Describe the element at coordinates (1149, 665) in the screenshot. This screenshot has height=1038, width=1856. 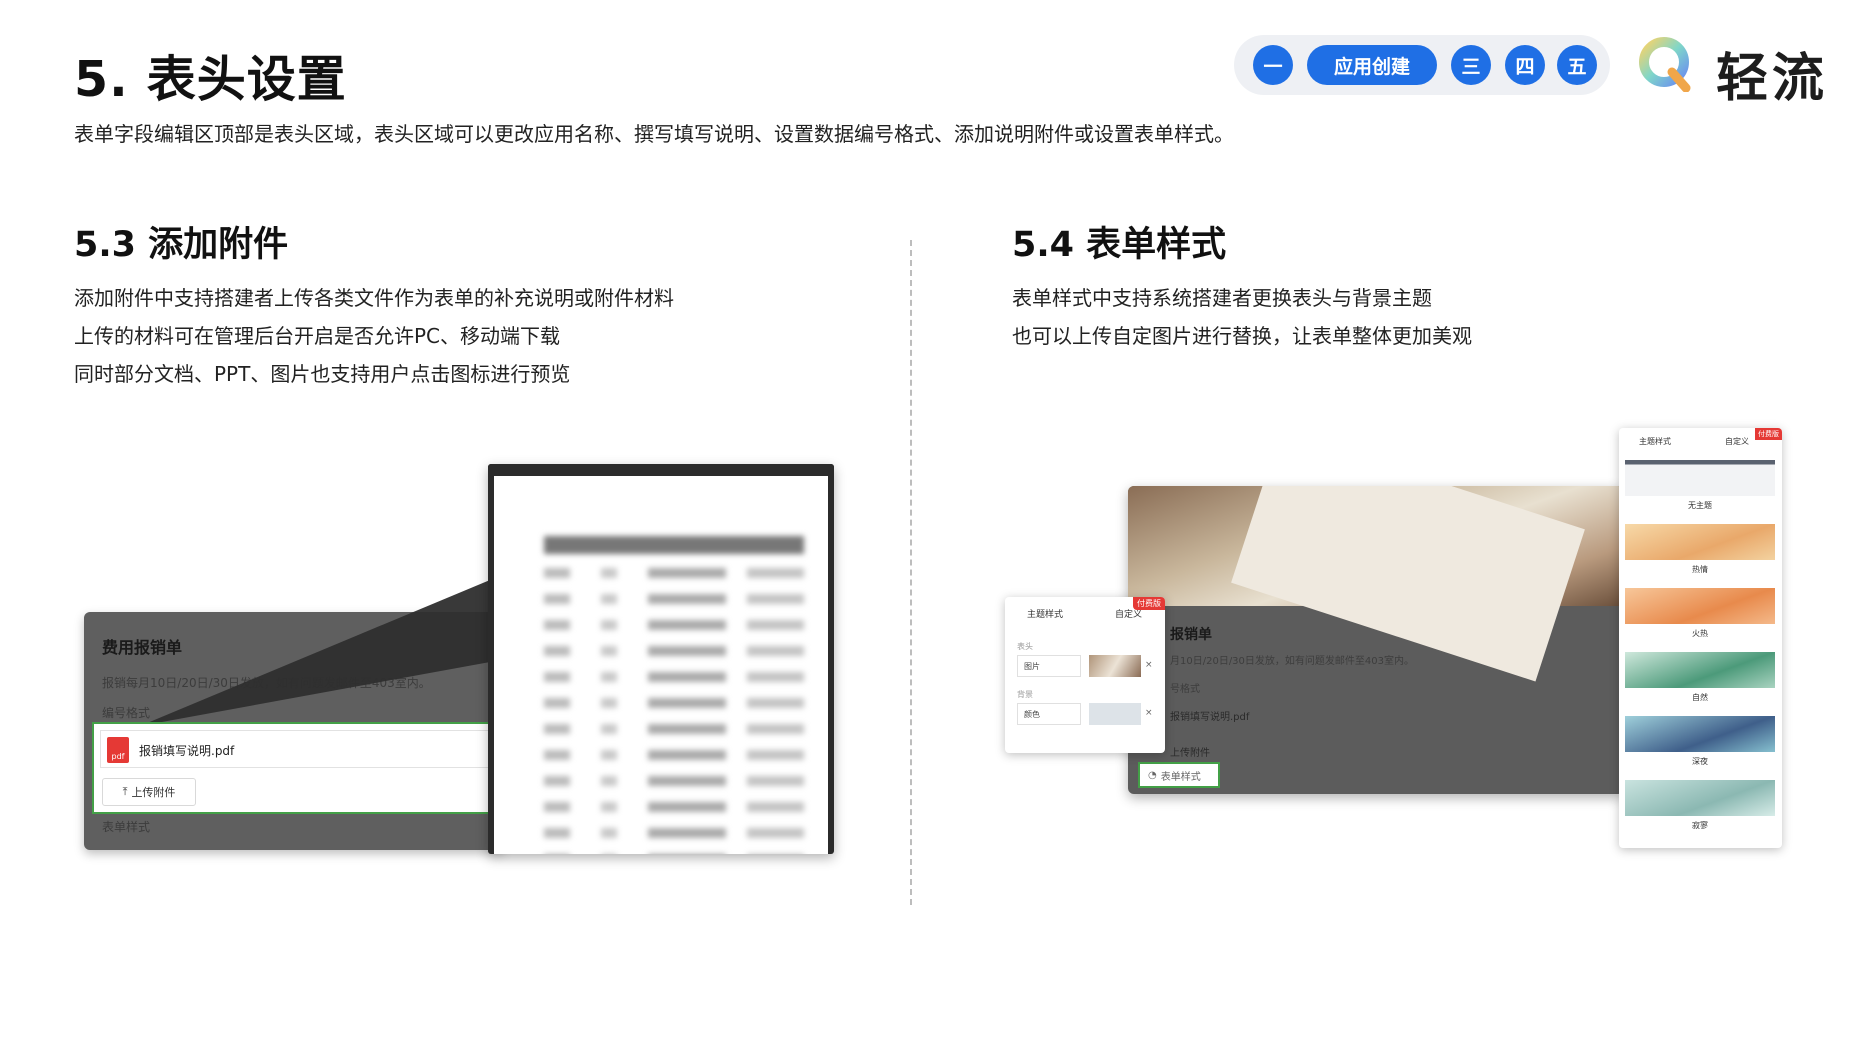
I see `remove-header-icon: ×` at that location.